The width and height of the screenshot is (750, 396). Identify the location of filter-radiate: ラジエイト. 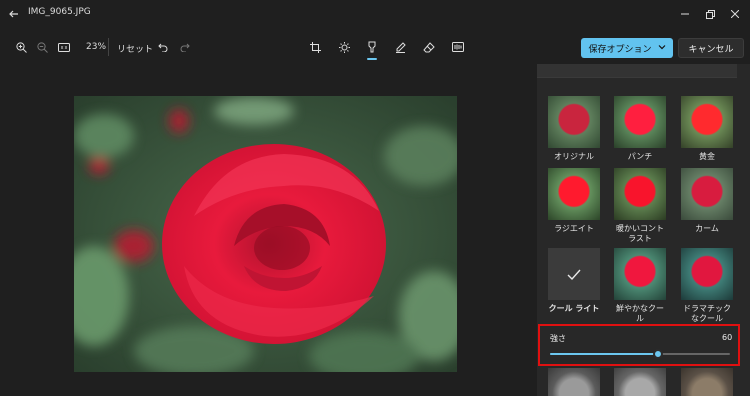
(575, 201).